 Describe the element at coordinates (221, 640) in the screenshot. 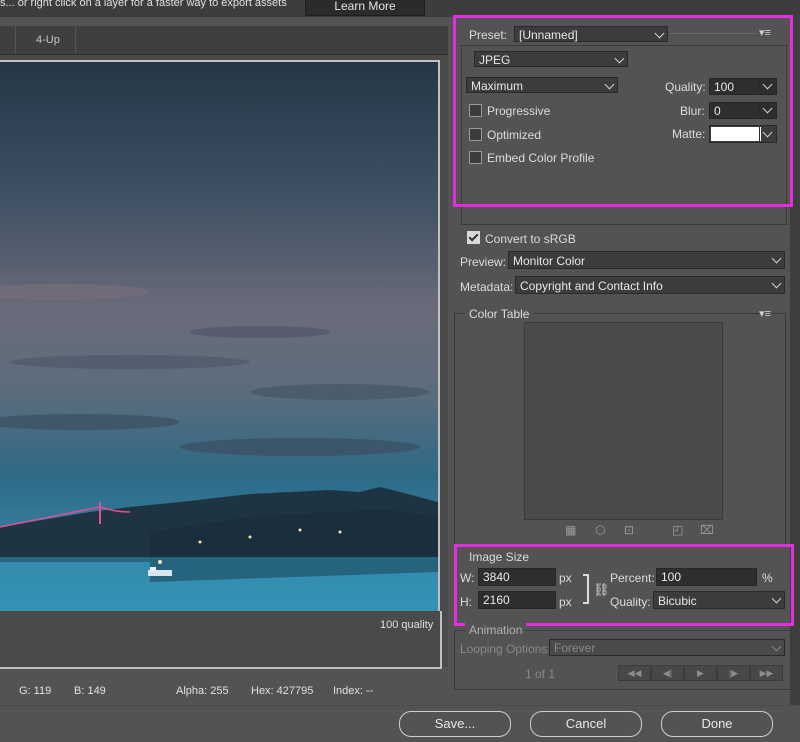

I see `preview-frame` at that location.